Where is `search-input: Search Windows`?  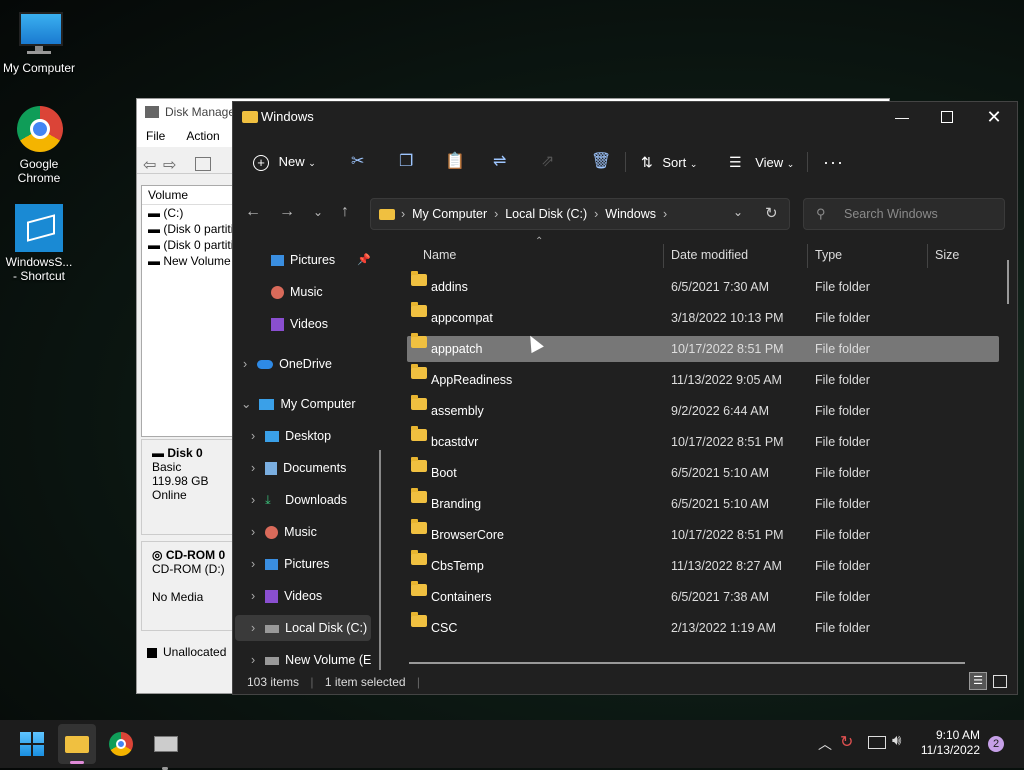
search-input: Search Windows is located at coordinates (891, 214).